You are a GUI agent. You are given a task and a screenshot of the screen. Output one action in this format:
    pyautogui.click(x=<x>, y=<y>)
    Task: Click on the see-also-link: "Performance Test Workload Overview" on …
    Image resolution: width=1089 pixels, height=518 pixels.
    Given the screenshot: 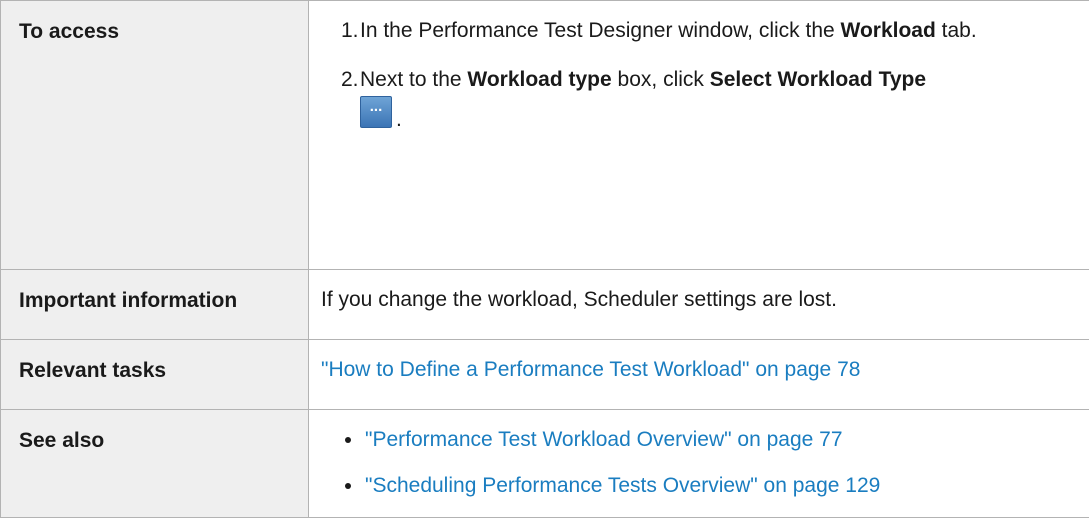 What is the action you would take?
    pyautogui.click(x=604, y=439)
    